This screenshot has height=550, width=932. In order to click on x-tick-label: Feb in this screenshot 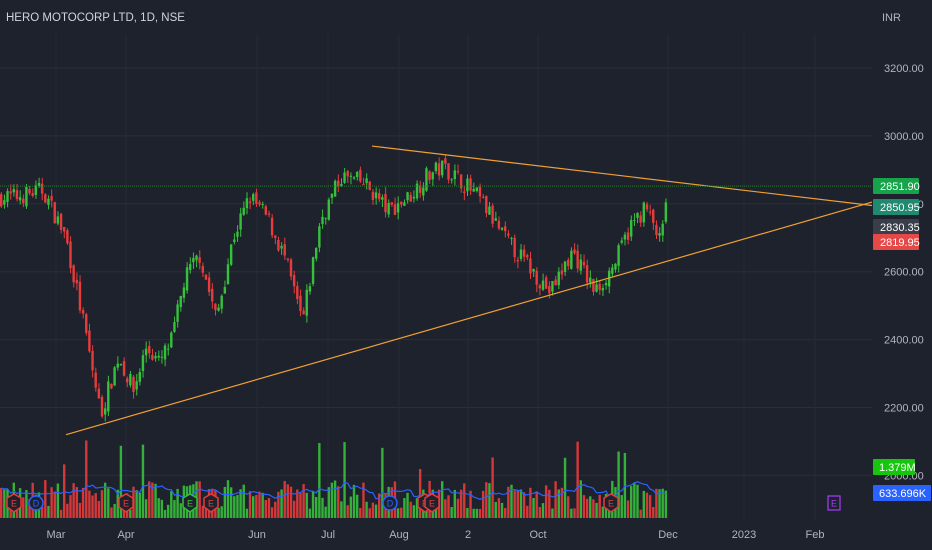, I will do `click(815, 535)`.